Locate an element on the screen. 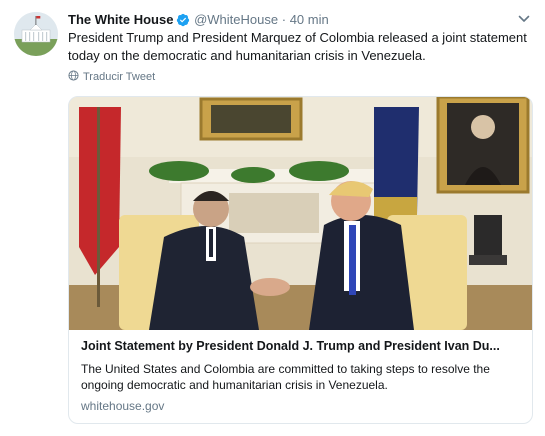 This screenshot has width=545, height=436. globe-icon is located at coordinates (73, 77).